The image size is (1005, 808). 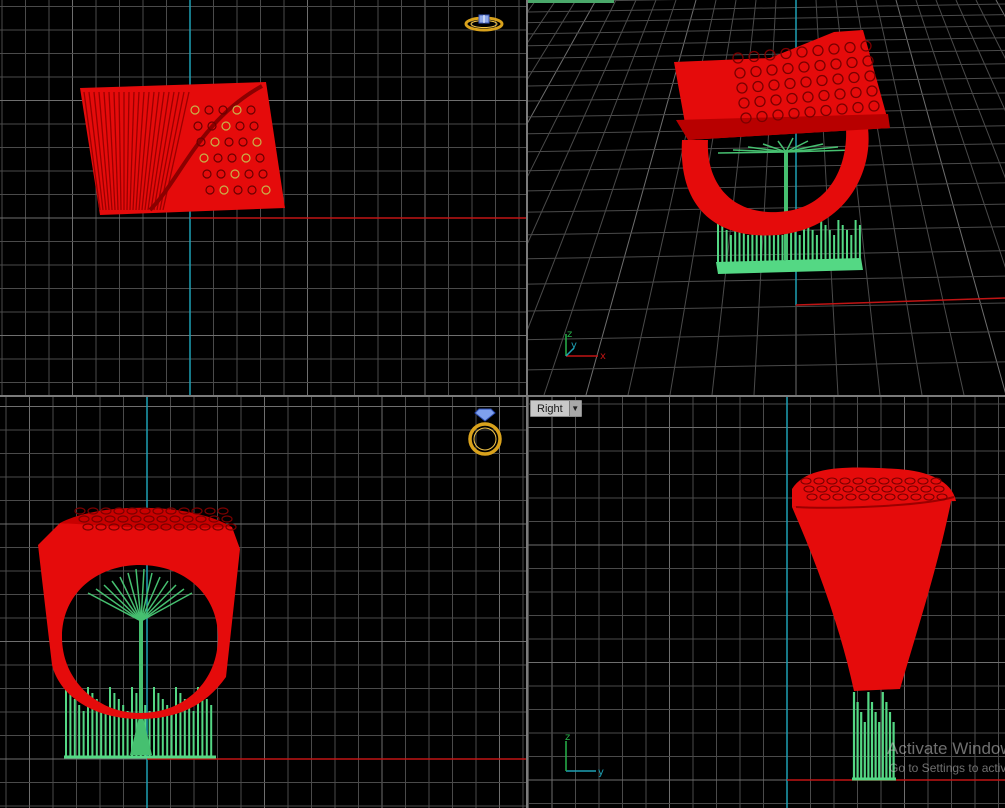 I want to click on watermark-title: Activate Windows, so click(x=946, y=748).